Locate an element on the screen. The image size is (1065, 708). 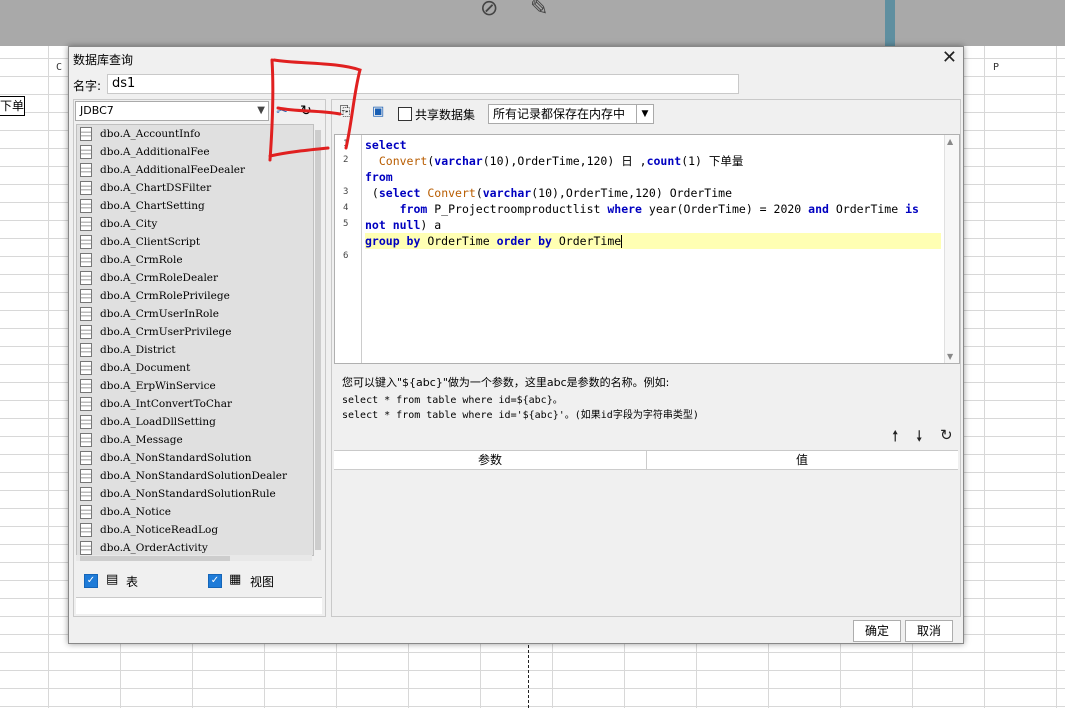
share-dataset-checkbox is located at coordinates (405, 114).